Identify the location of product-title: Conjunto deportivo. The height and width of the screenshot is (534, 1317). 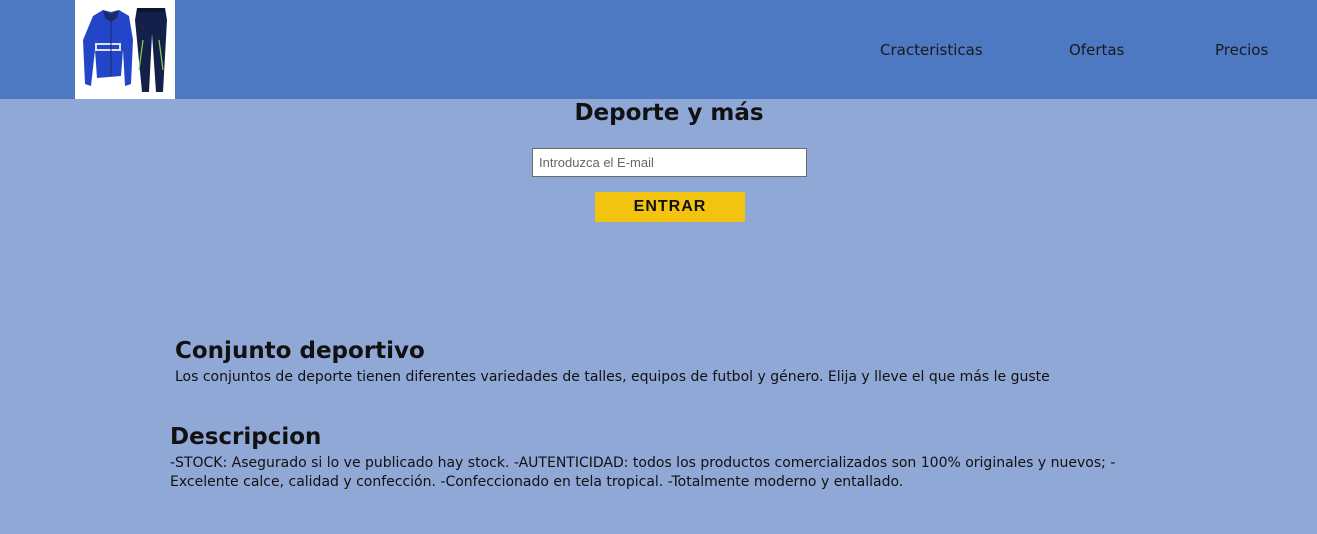
(300, 351).